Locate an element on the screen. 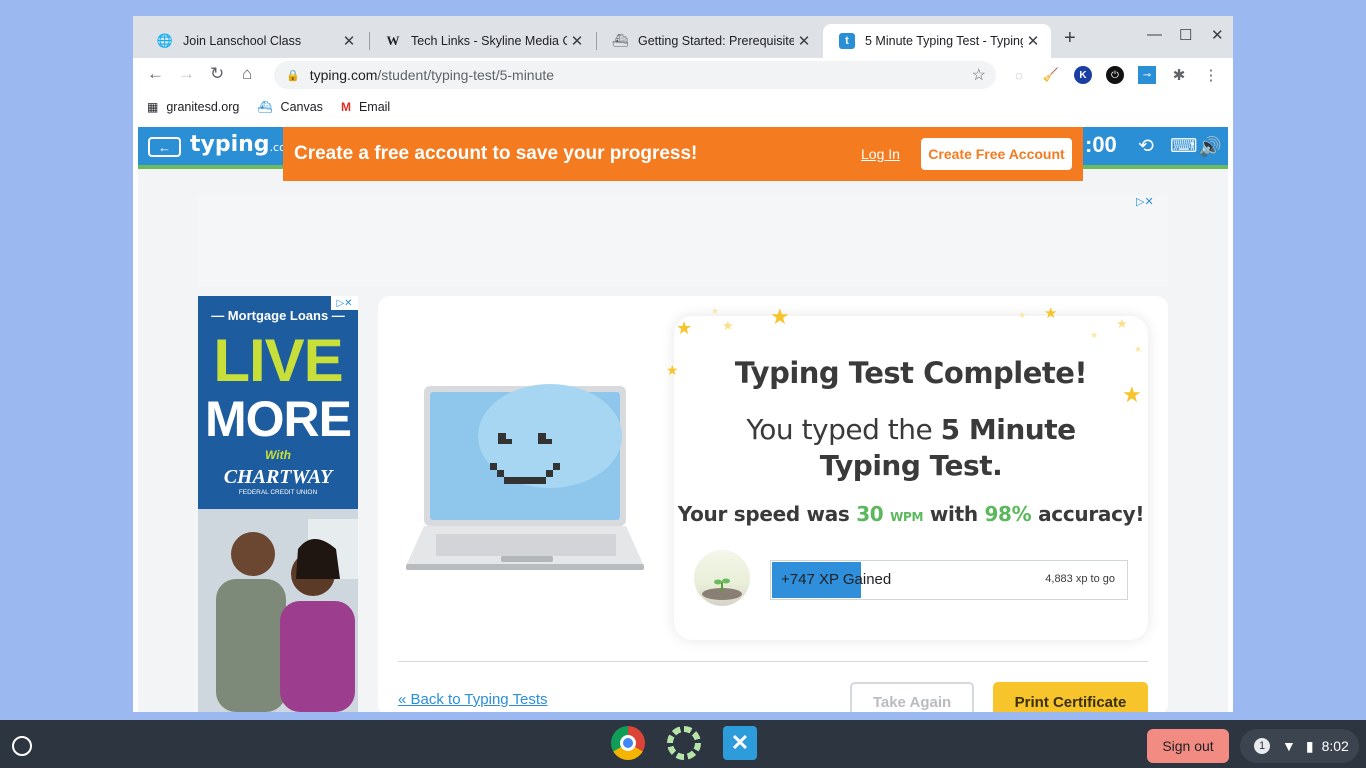 The image size is (1366, 768). status-tray: 1 ▼ ▮ 8:02 is located at coordinates (1299, 746).